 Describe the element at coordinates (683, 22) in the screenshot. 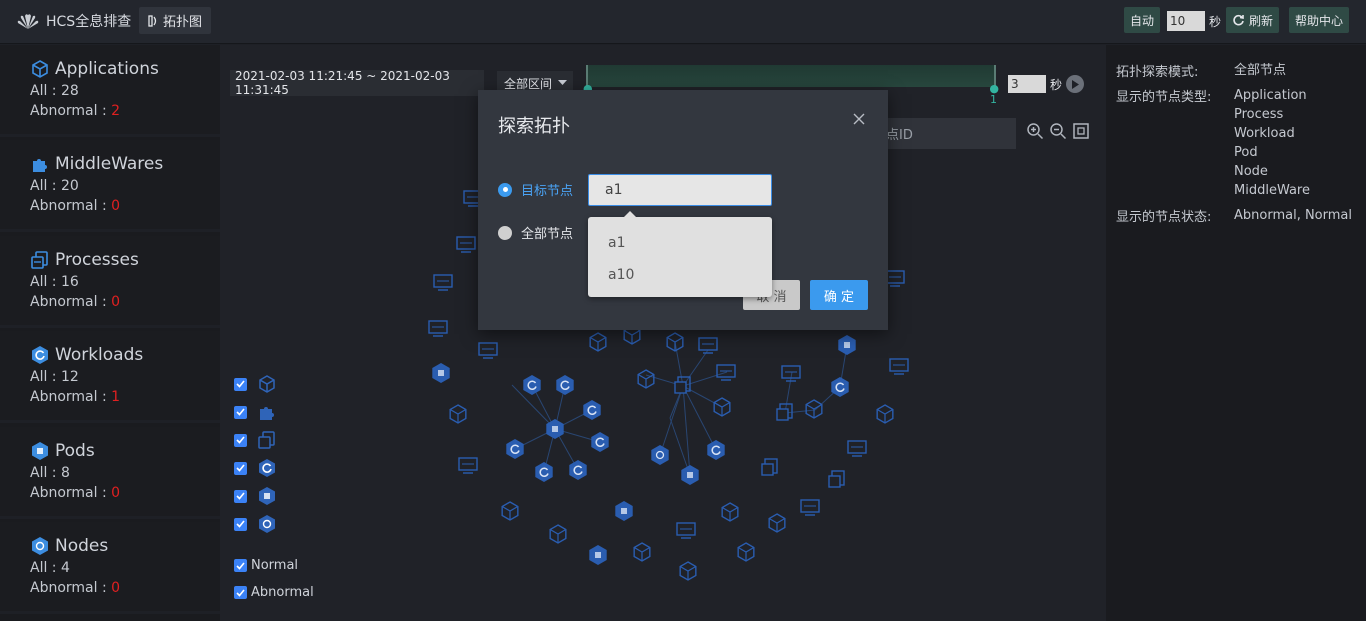

I see `top-bar: HCS全息排查 拓扑图 自动 10 秒 刷新 帮助中心` at that location.